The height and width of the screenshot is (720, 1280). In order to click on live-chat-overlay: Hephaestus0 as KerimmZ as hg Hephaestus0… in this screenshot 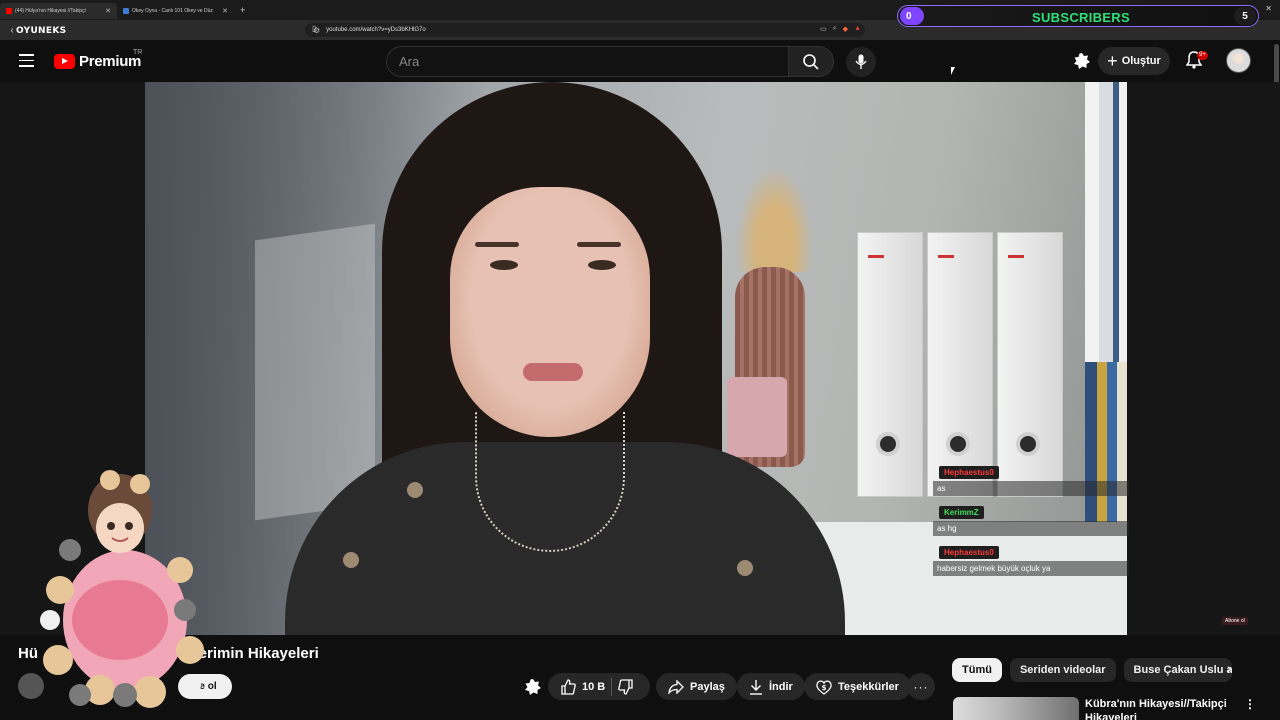, I will do `click(1033, 522)`.